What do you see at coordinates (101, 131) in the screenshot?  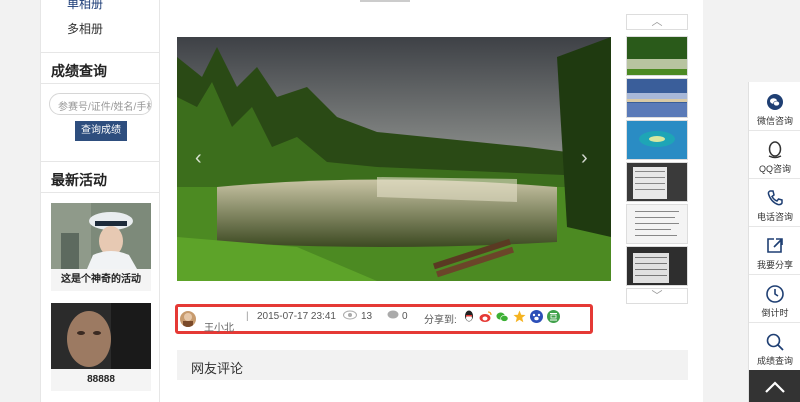 I see `score-search-button: 查询成绩` at bounding box center [101, 131].